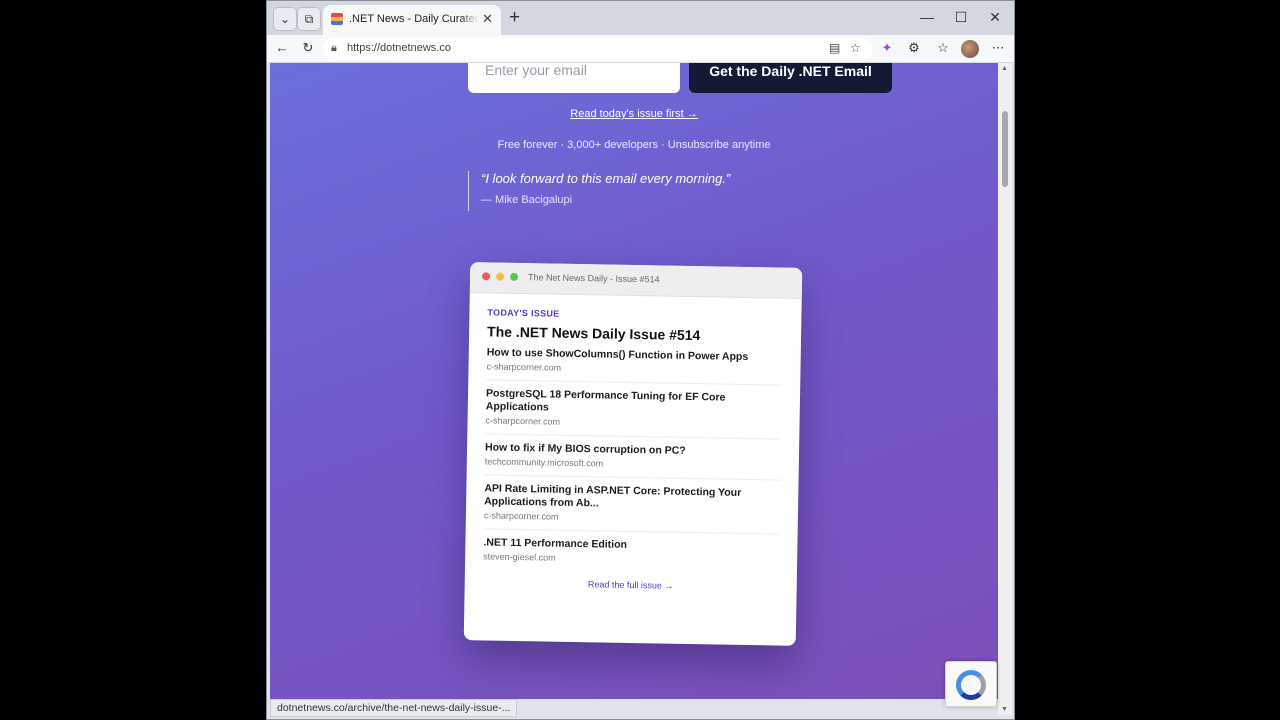  What do you see at coordinates (790, 78) in the screenshot?
I see `subscribe-button: Get the Daily .NET Email` at bounding box center [790, 78].